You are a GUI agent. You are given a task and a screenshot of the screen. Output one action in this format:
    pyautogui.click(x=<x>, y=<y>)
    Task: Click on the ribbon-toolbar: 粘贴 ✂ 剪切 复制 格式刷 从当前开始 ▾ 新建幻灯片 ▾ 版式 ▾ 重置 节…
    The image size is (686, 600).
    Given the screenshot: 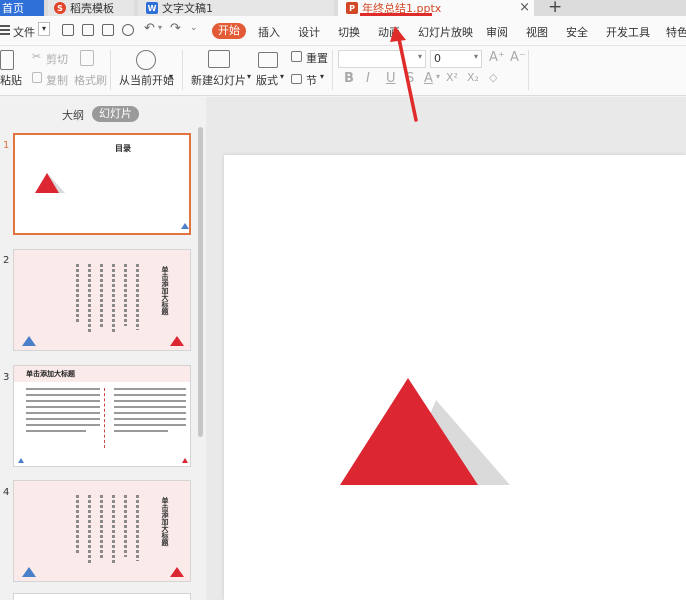 What is the action you would take?
    pyautogui.click(x=343, y=88)
    